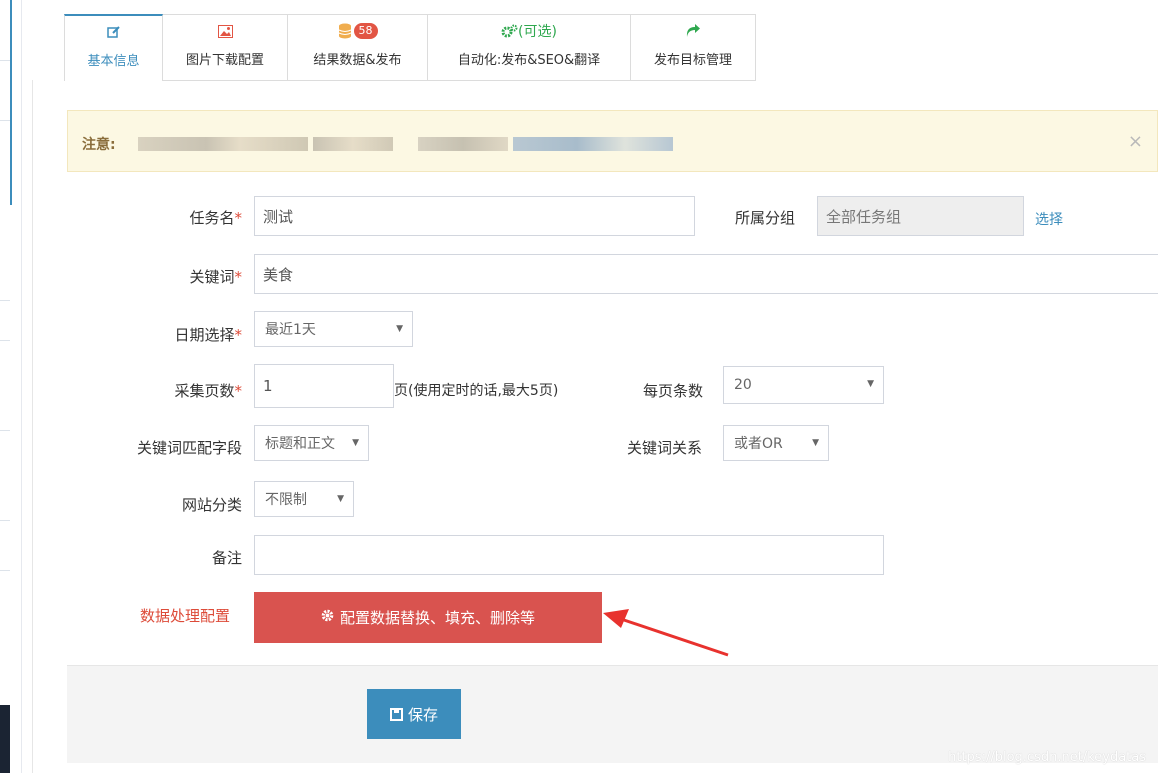  I want to click on save-button: 保存, so click(414, 714).